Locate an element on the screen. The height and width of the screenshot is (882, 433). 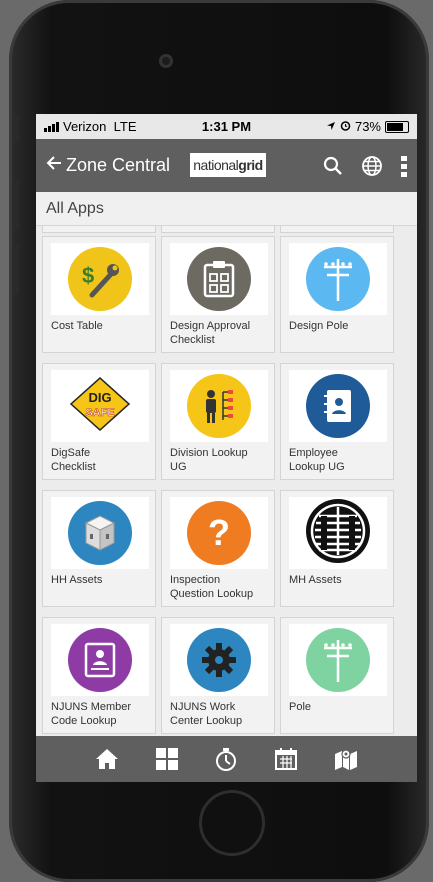
battery-percent: 73% is located at coordinates (367, 126).